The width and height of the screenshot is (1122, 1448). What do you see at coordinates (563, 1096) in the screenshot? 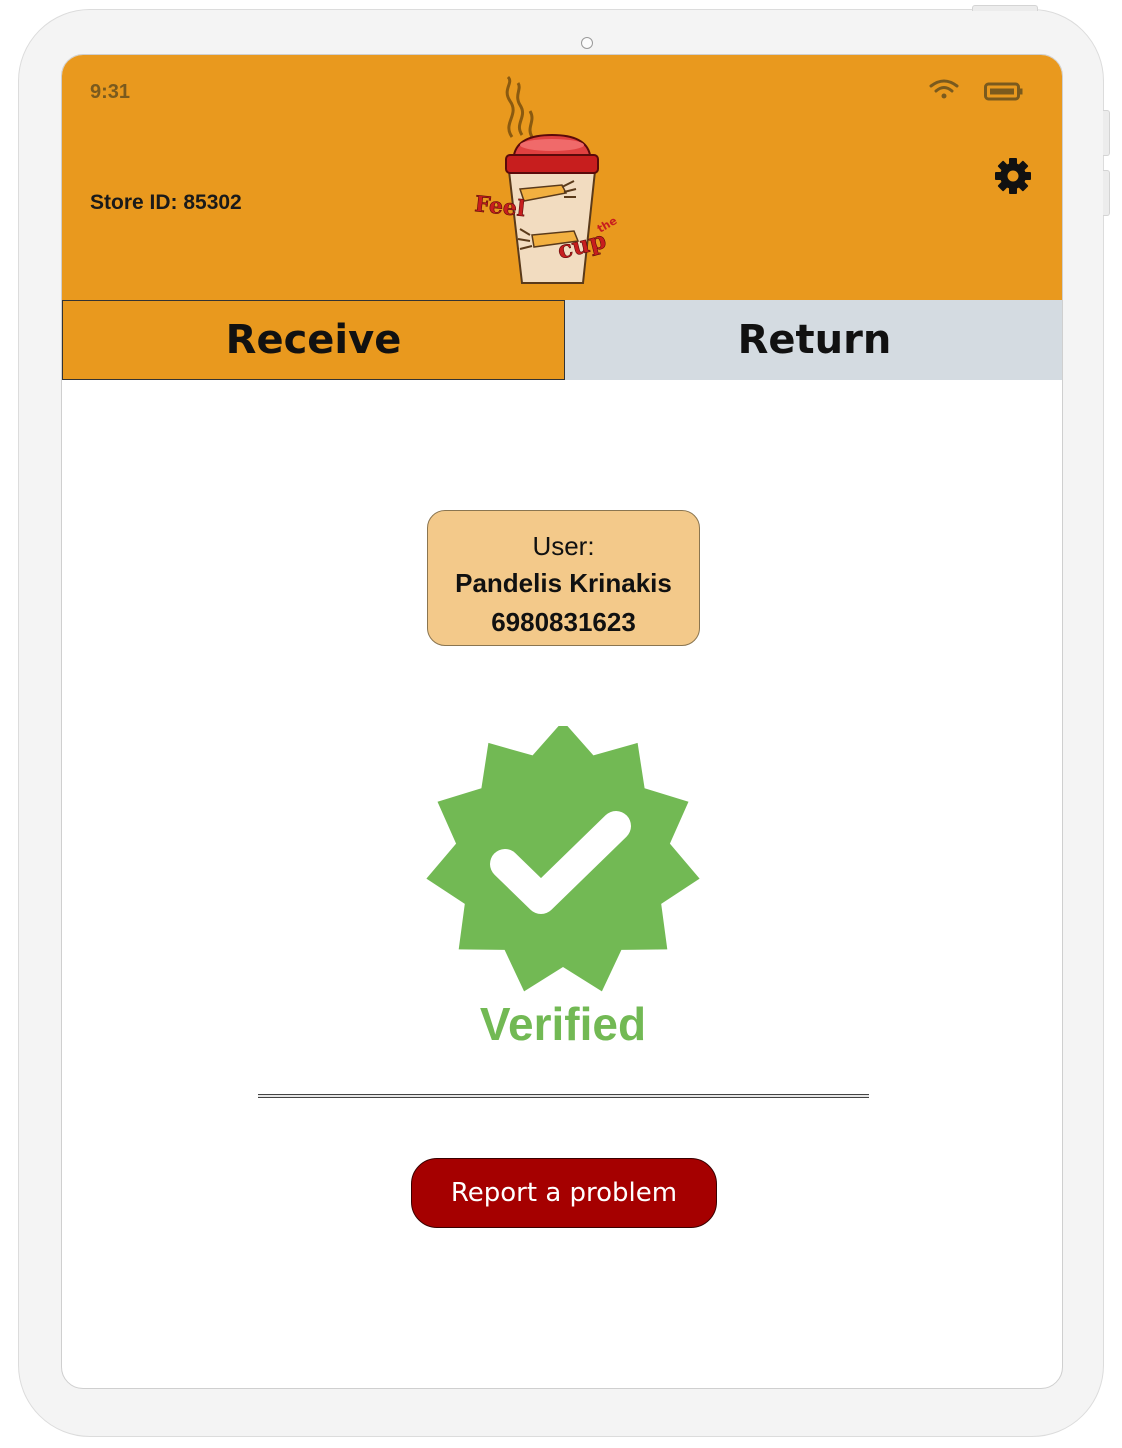
I see `divider` at bounding box center [563, 1096].